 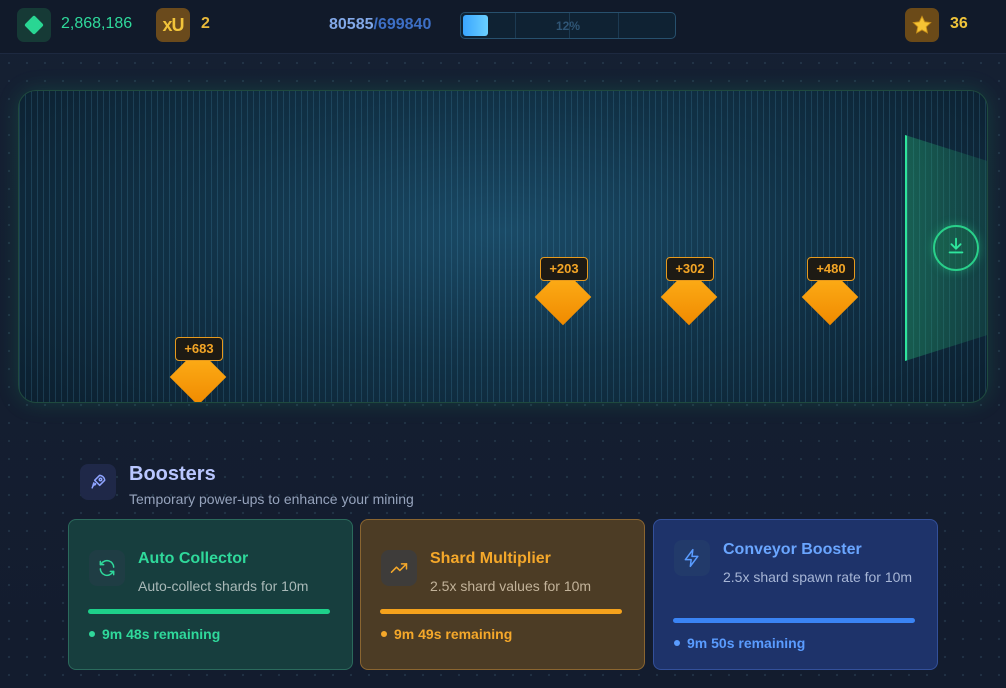 I want to click on lightning-icon, so click(x=692, y=558).